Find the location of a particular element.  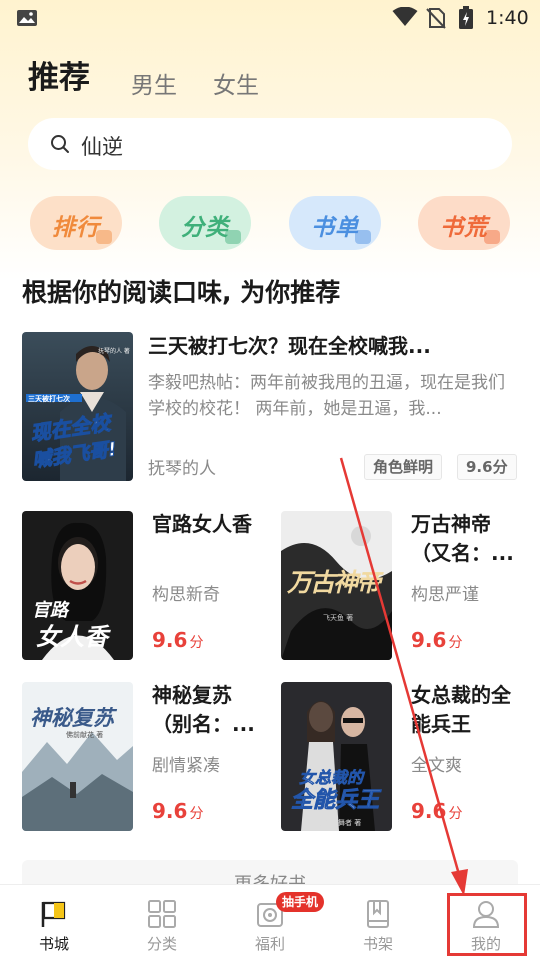

featured-cover-author: 抚琴的人 著 is located at coordinates (114, 351).